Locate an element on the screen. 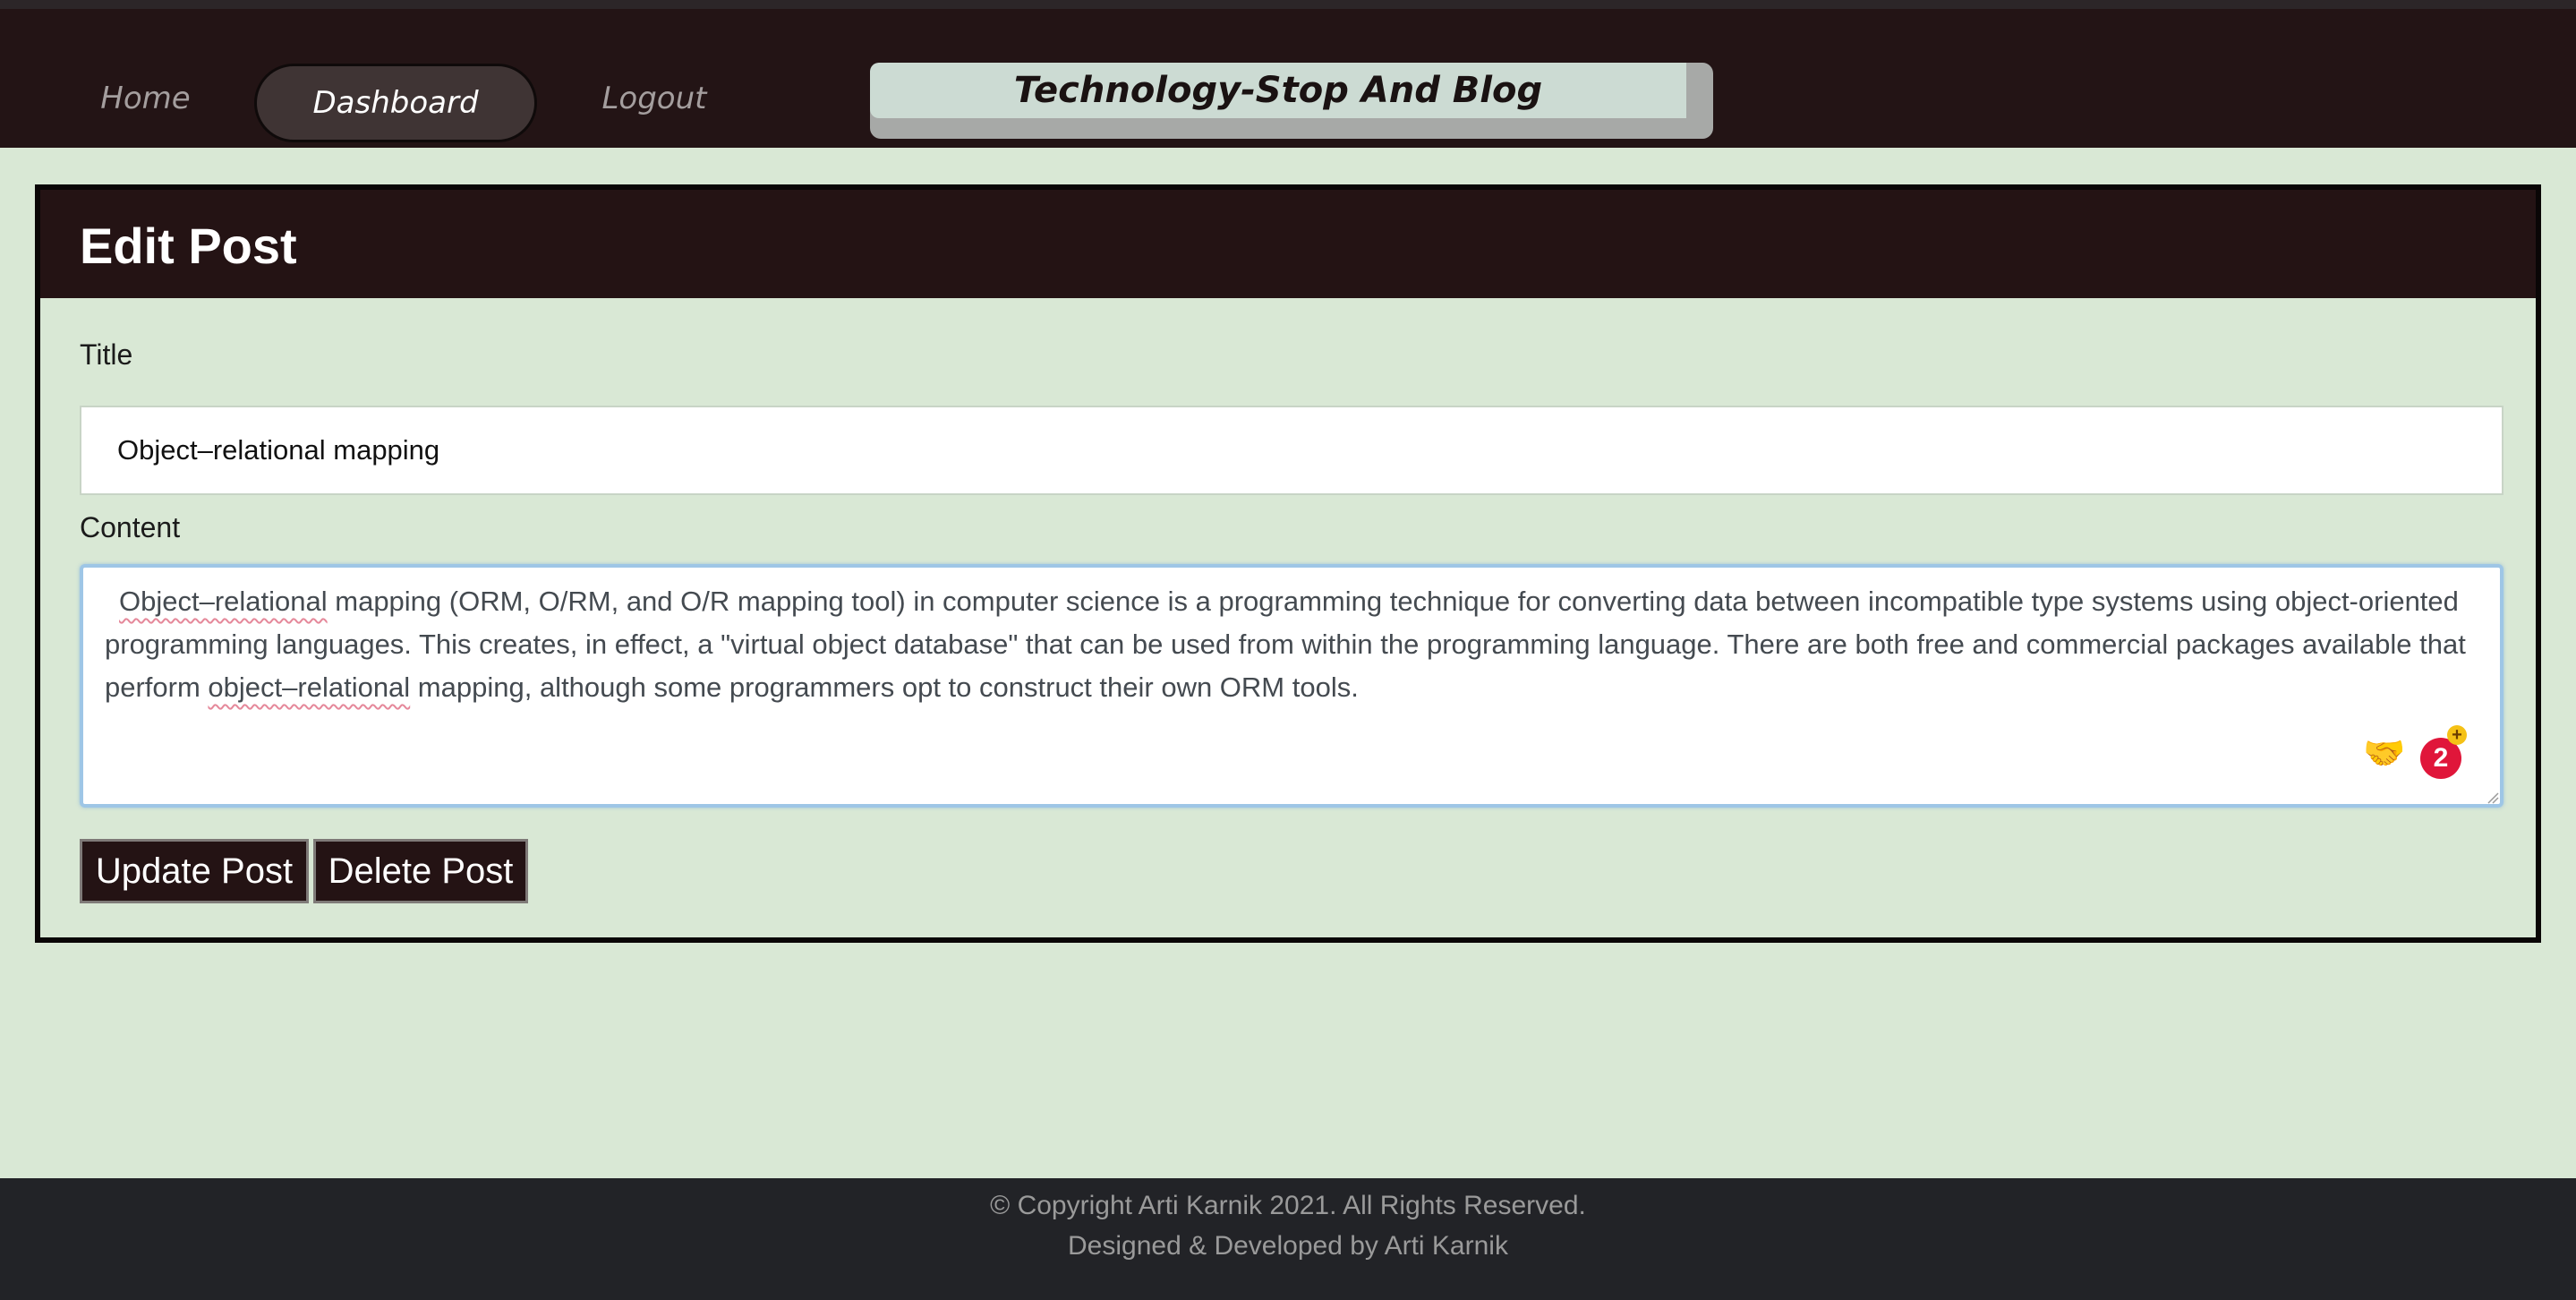 This screenshot has width=2576, height=1300. content-text-segment: object–relational is located at coordinates (309, 687).